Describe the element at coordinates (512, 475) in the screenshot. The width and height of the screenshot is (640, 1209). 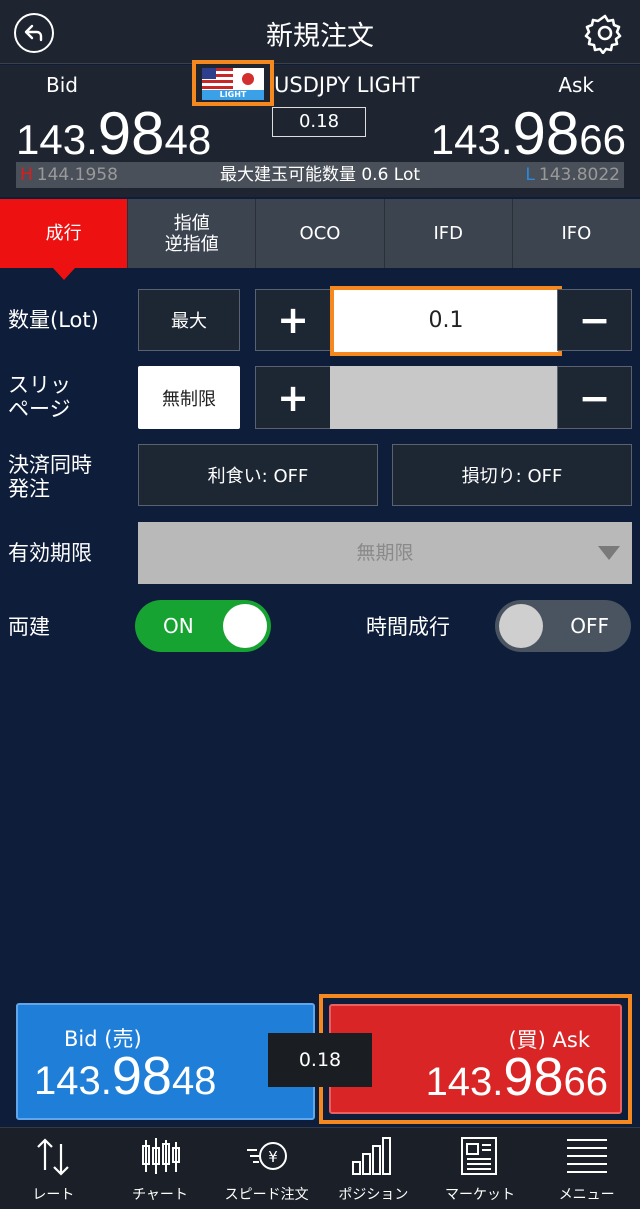
I see `stop-loss-button: 損切り: OFF` at that location.